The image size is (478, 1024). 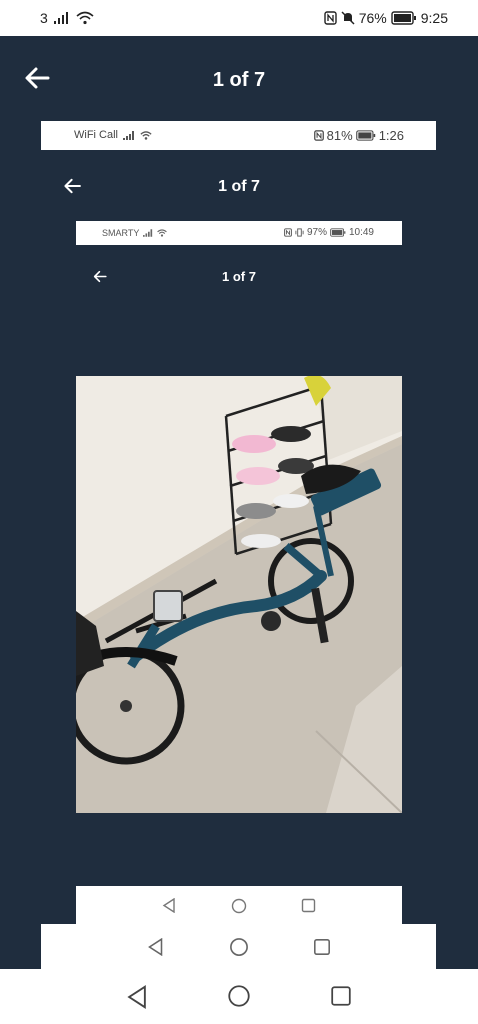 What do you see at coordinates (434, 18) in the screenshot?
I see `clock: 9:25` at bounding box center [434, 18].